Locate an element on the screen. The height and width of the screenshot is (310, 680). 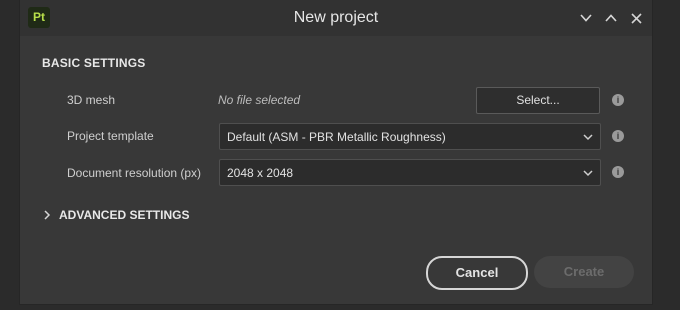
close-button is located at coordinates (636, 18).